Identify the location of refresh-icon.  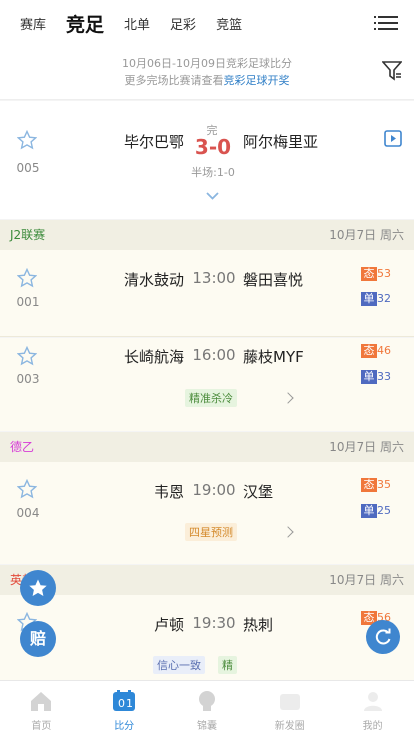
(383, 636).